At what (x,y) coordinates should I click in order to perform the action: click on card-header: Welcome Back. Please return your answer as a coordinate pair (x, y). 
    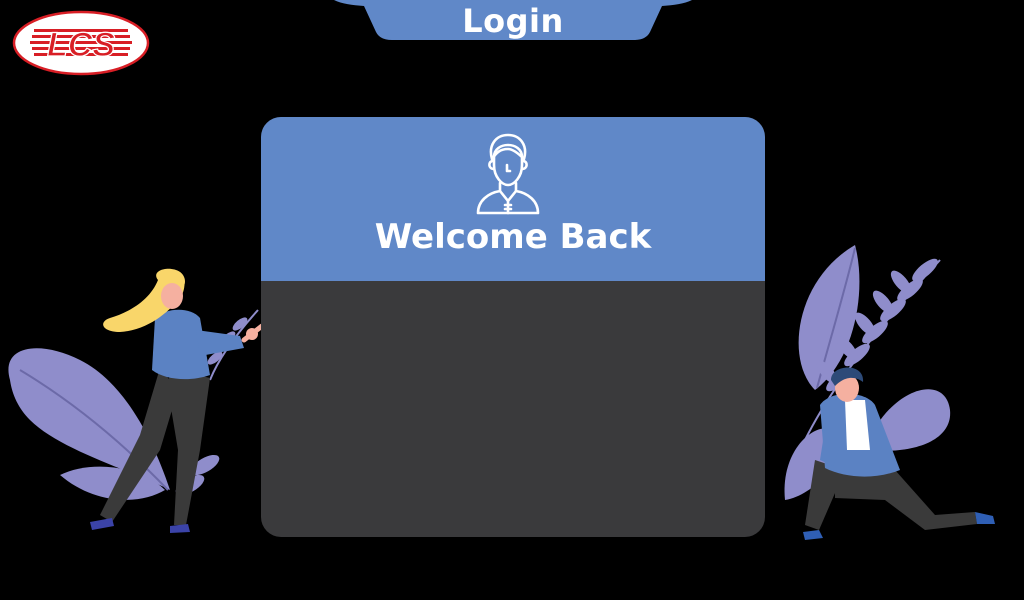
    Looking at the image, I should click on (513, 199).